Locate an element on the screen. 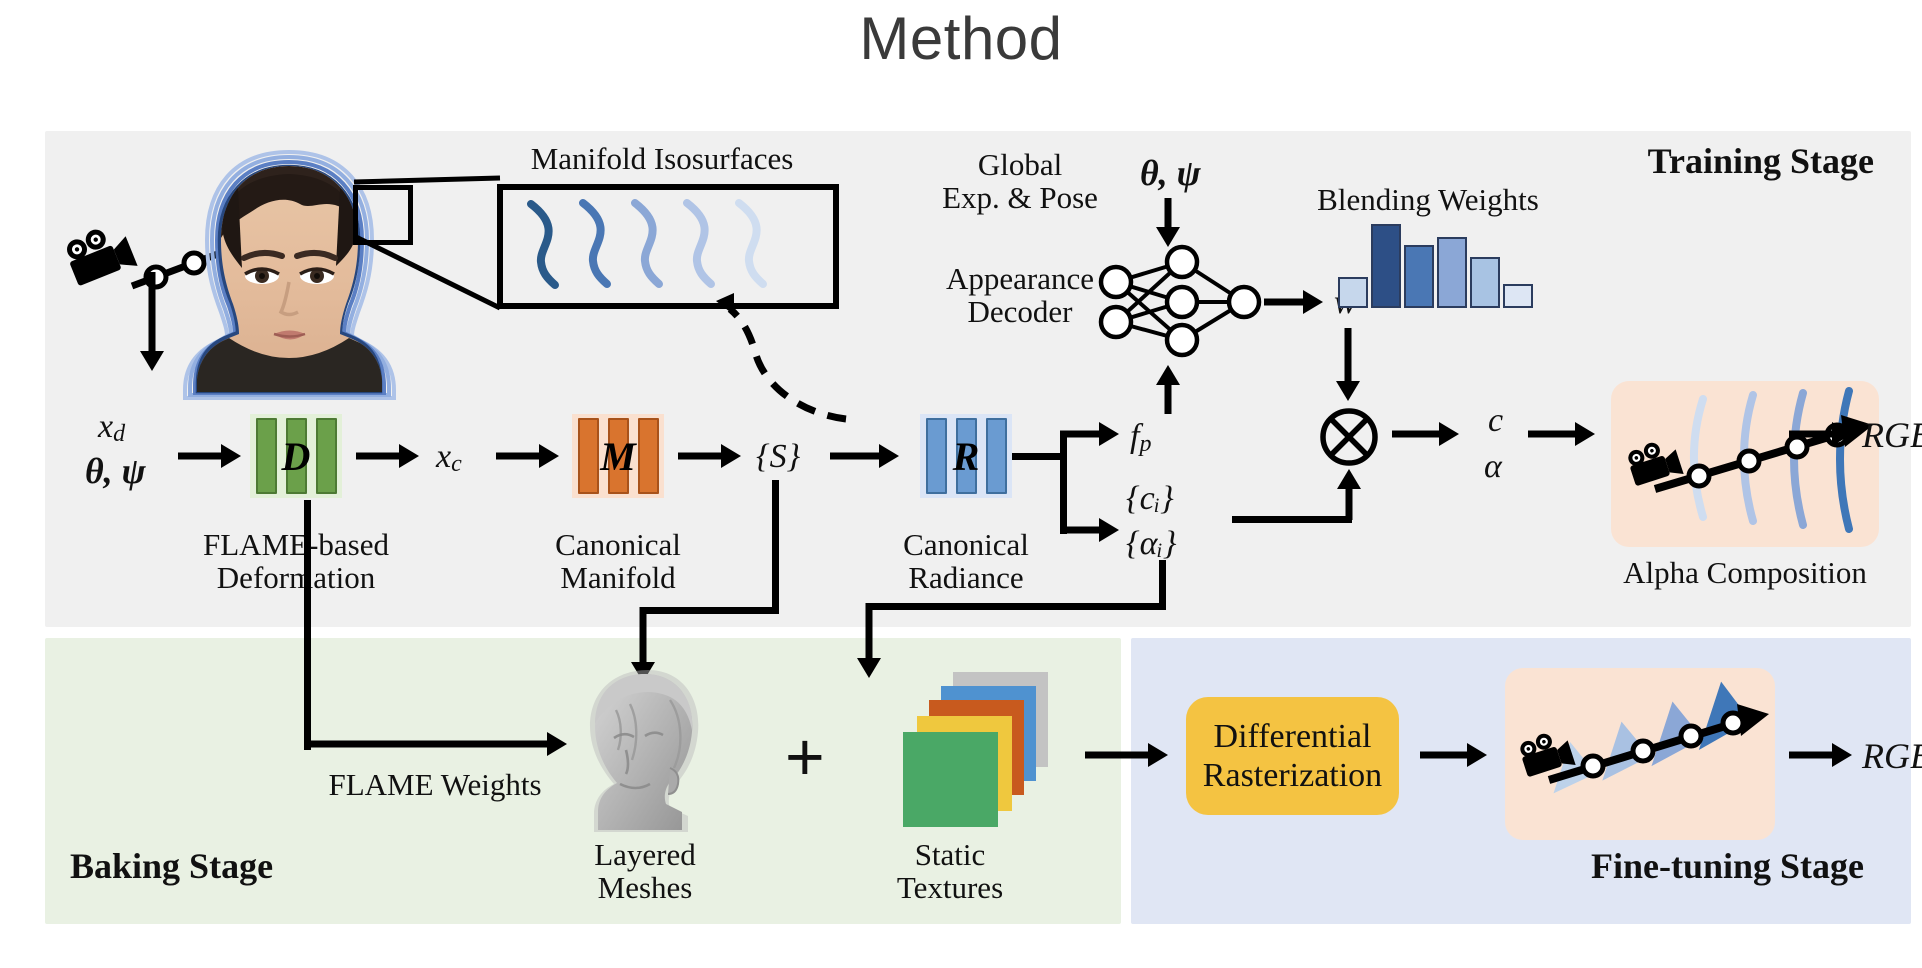 This screenshot has width=1922, height=968. layered-meshes-label: Layered Meshes is located at coordinates (645, 871).